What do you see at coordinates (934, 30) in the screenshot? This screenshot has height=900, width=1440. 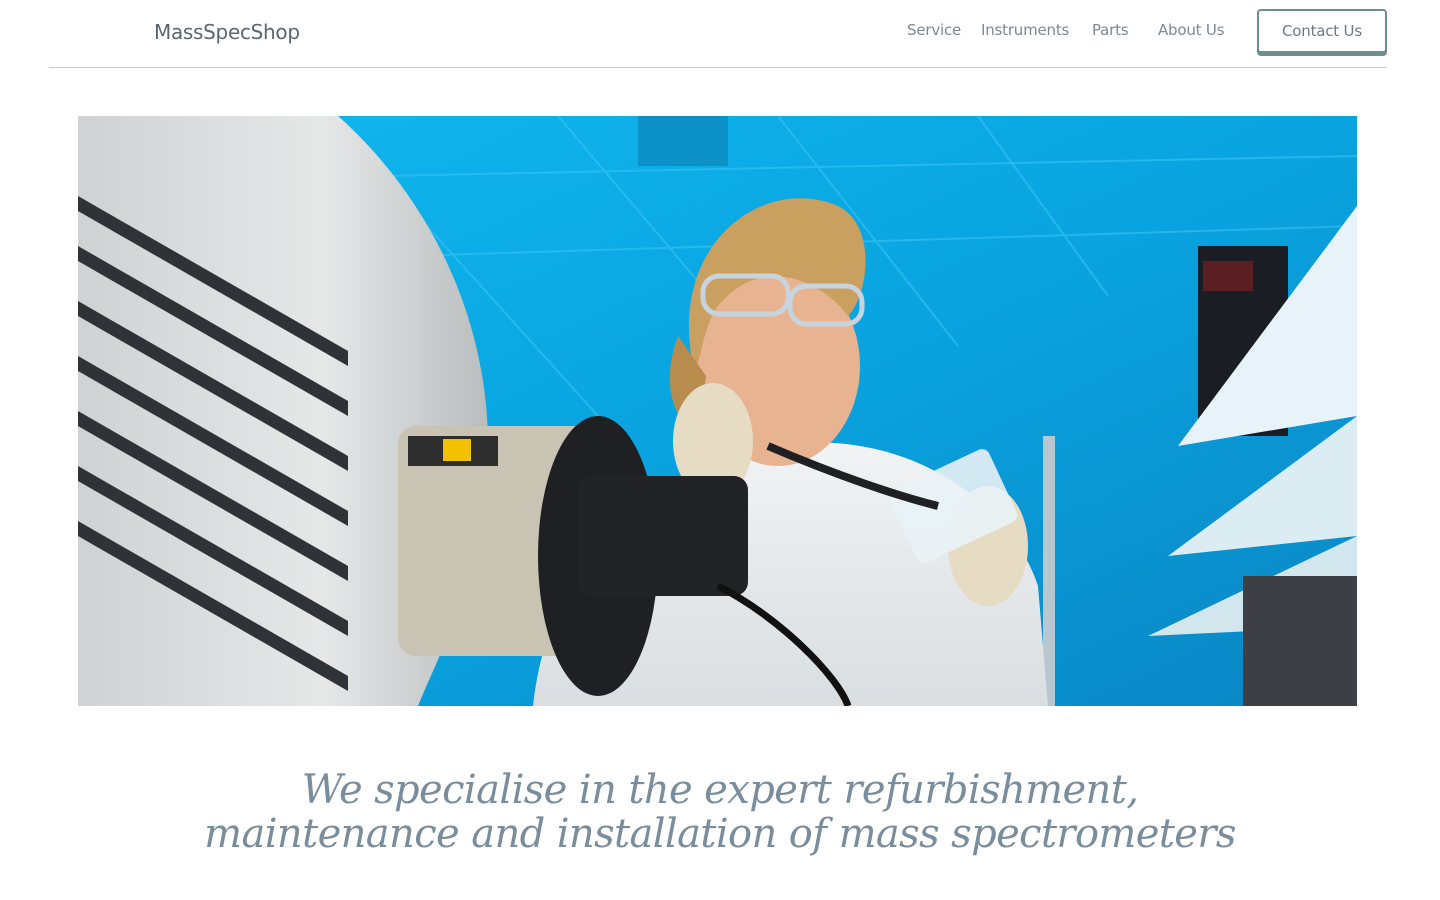 I see `nav-link-service: Service` at bounding box center [934, 30].